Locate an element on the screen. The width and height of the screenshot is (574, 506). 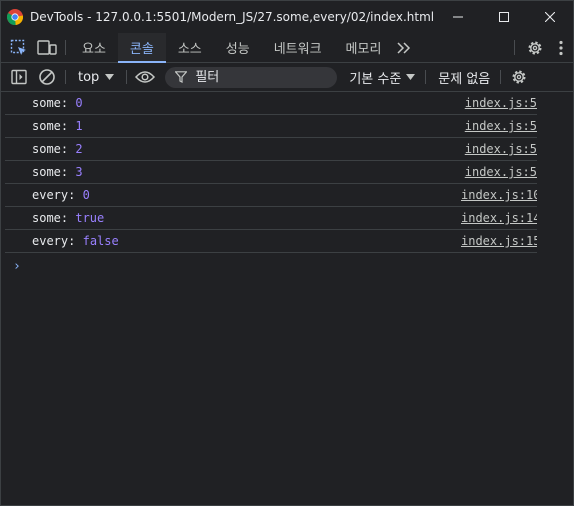
minimize-button is located at coordinates (458, 17).